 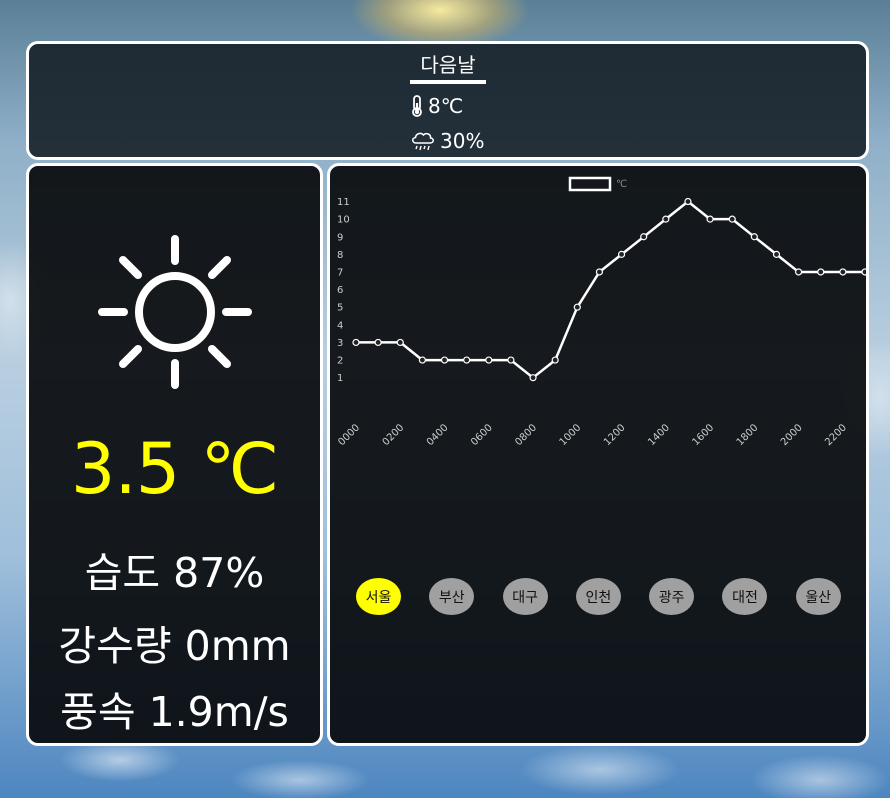 I want to click on city-button-2: 대구, so click(x=525, y=596).